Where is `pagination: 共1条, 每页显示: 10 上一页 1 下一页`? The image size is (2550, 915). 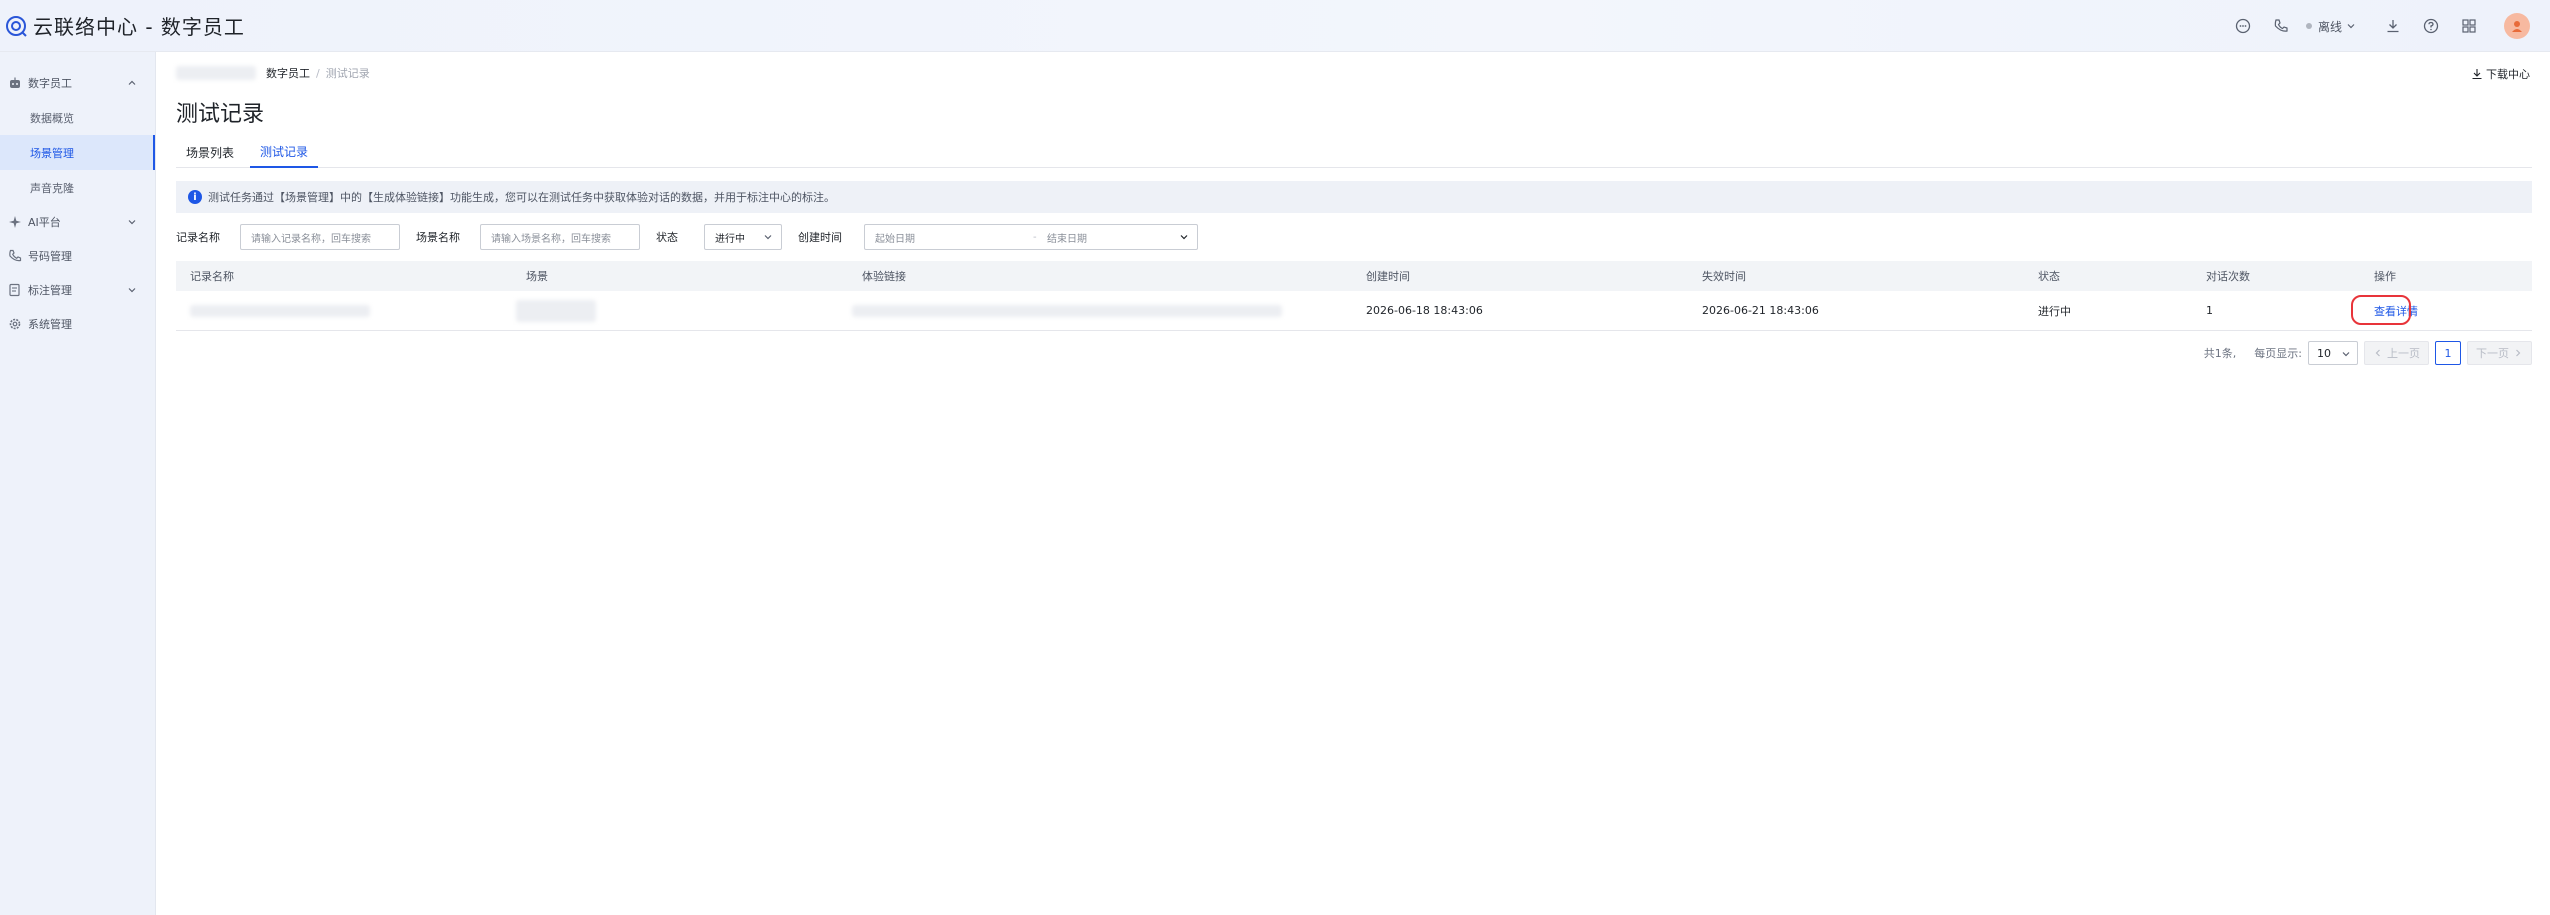 pagination: 共1条, 每页显示: 10 上一页 1 下一页 is located at coordinates (2368, 353).